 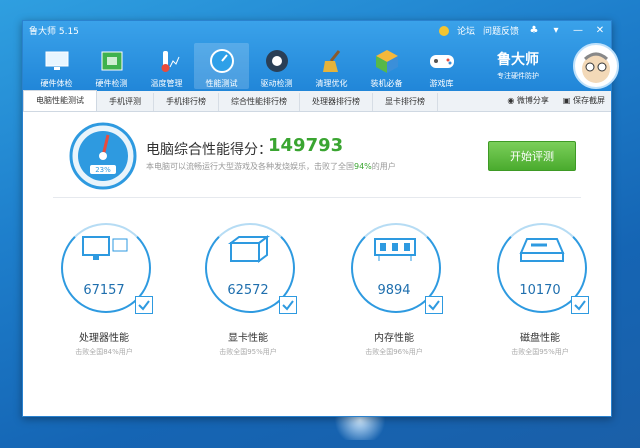 What do you see at coordinates (277, 61) in the screenshot?
I see `gear-icon` at bounding box center [277, 61].